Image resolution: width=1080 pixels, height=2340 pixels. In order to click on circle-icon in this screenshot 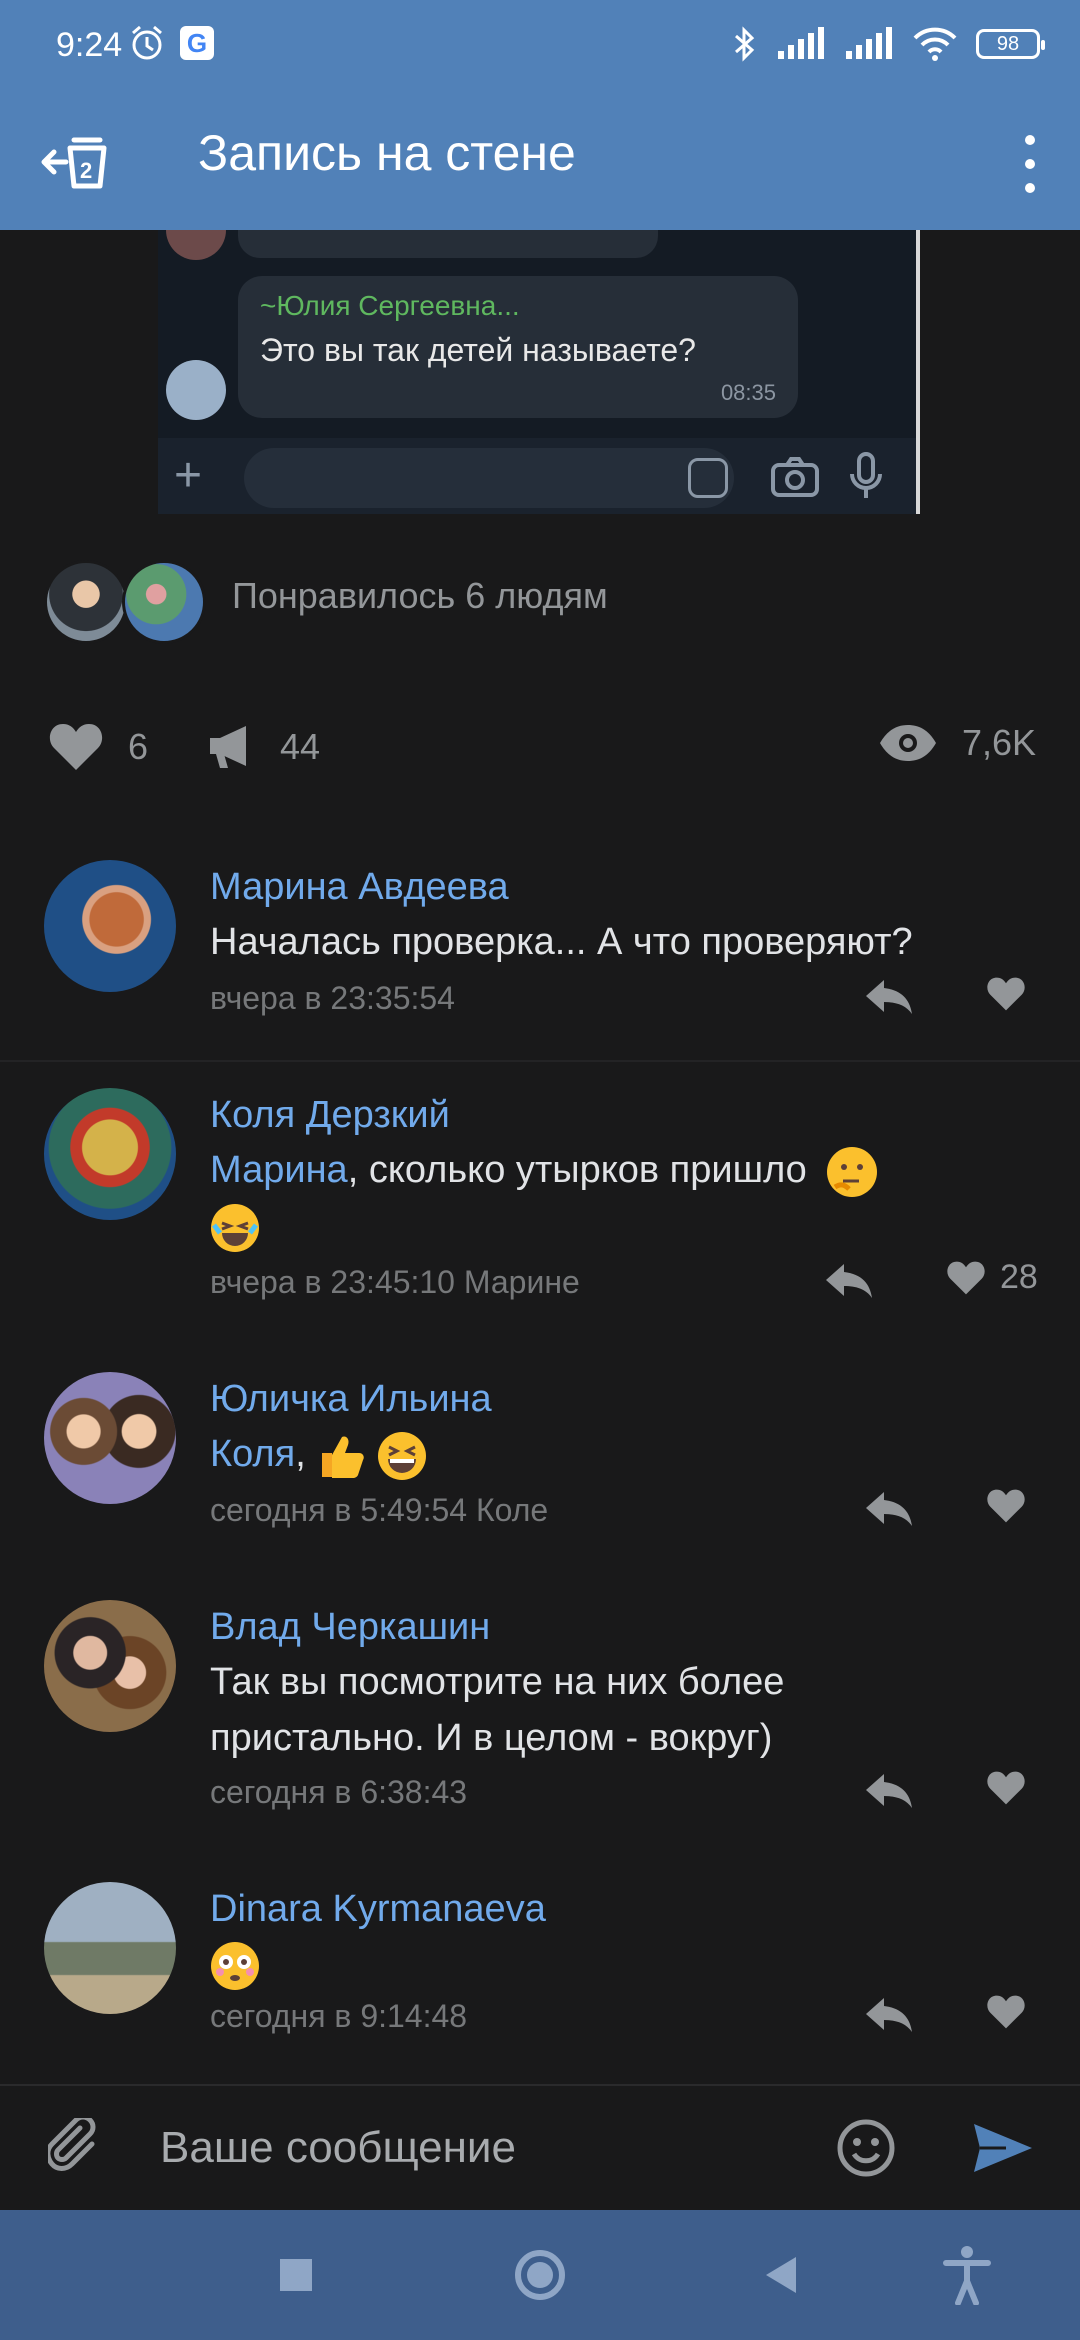, I will do `click(540, 2275)`.